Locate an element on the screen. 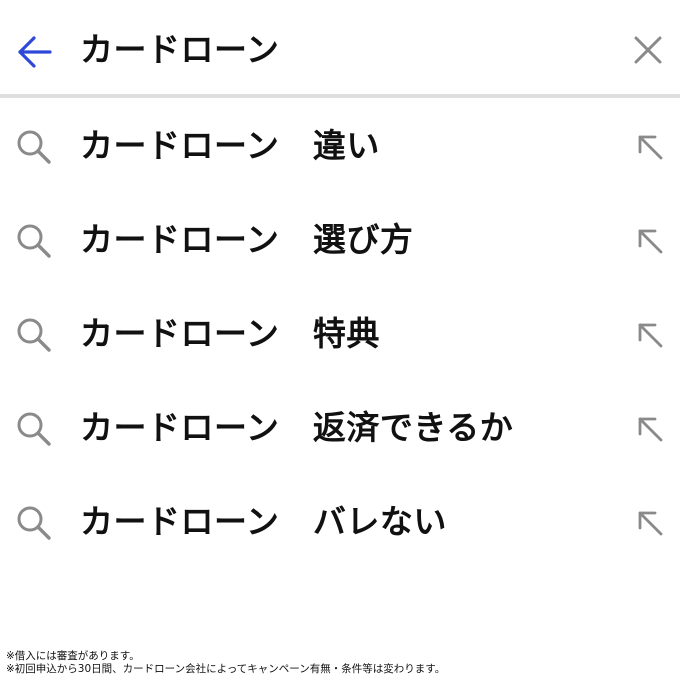 This screenshot has width=680, height=680. header-divider is located at coordinates (340, 96).